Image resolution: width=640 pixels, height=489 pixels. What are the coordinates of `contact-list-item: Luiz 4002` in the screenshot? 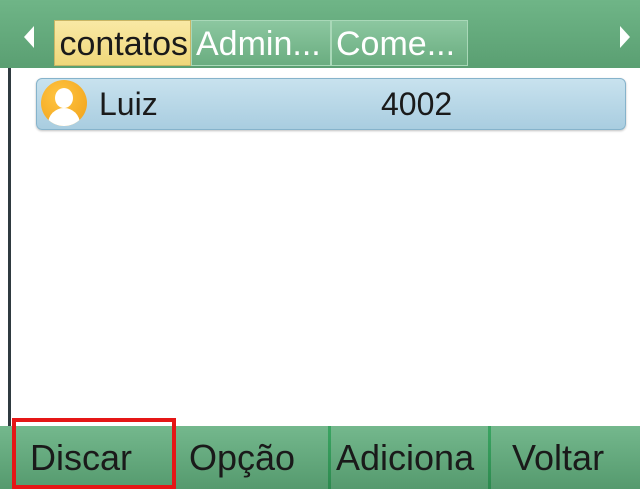 It's located at (331, 104).